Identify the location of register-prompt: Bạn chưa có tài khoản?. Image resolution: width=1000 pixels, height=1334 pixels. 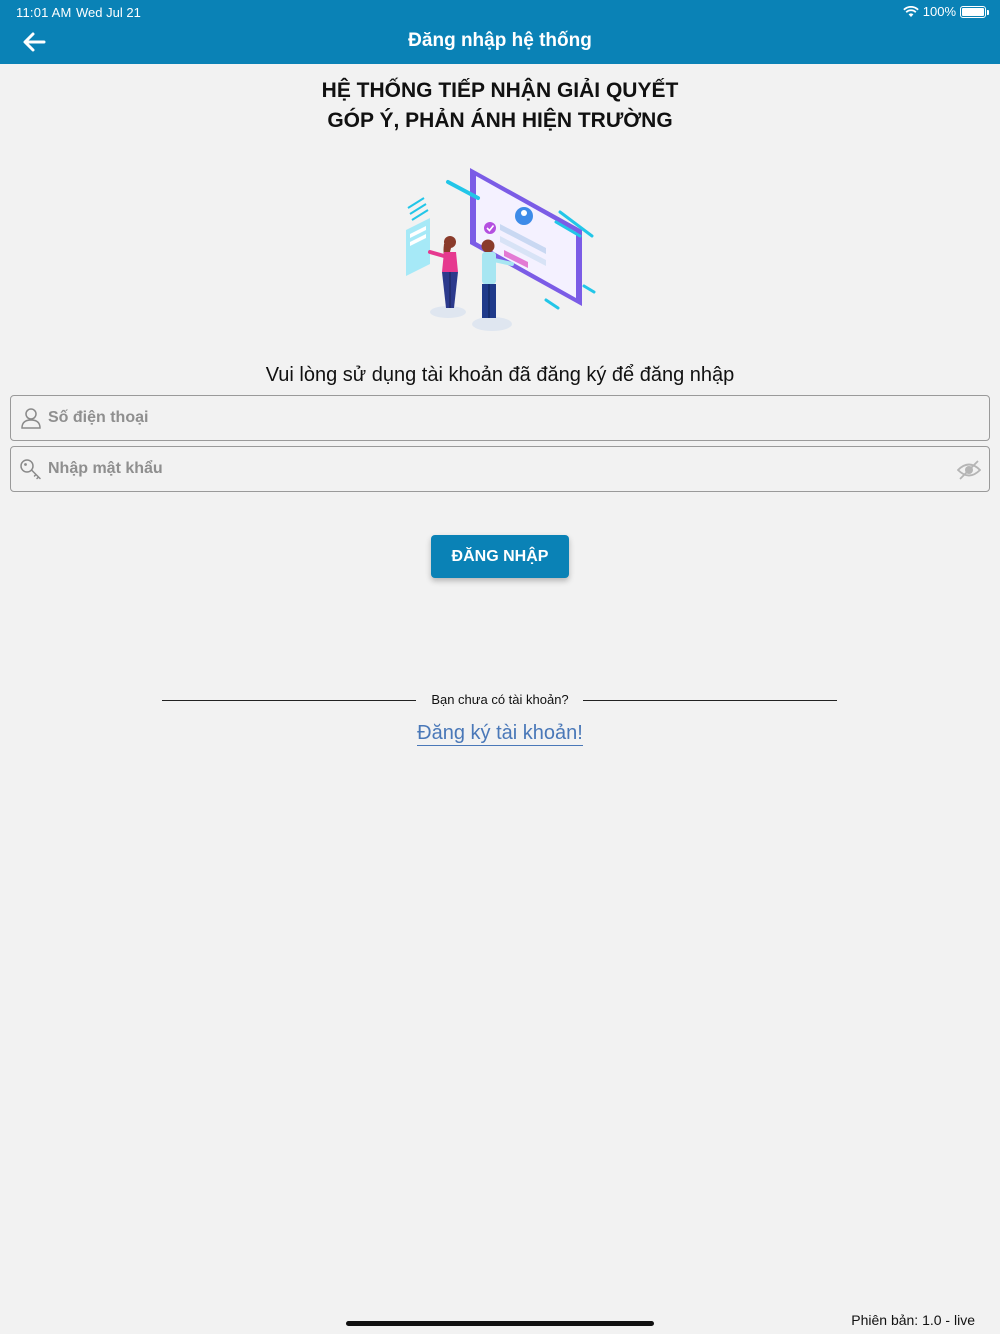
(500, 699).